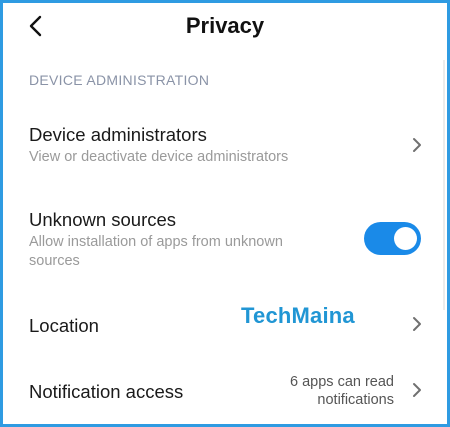 This screenshot has height=427, width=450. I want to click on scrollbar, so click(444, 185).